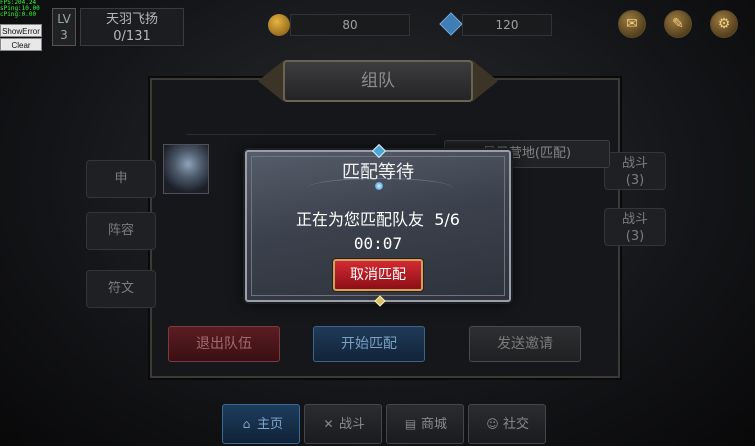 The width and height of the screenshot is (755, 446). What do you see at coordinates (632, 24) in the screenshot?
I see `chat-bubble-icon: ✉` at bounding box center [632, 24].